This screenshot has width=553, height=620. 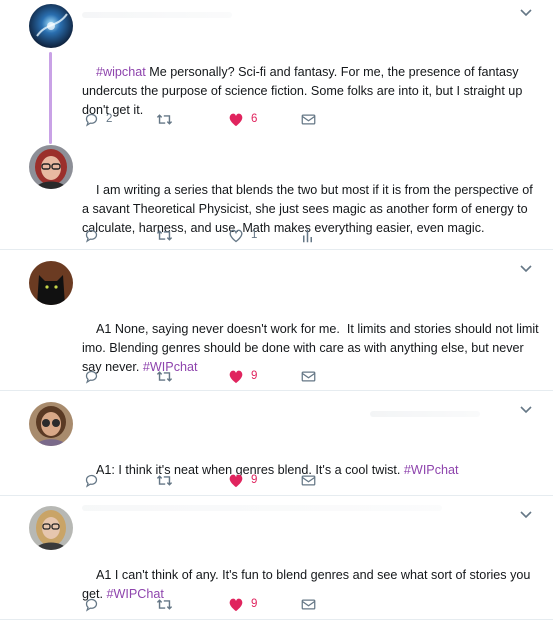 I want to click on like-count: 6, so click(x=254, y=119).